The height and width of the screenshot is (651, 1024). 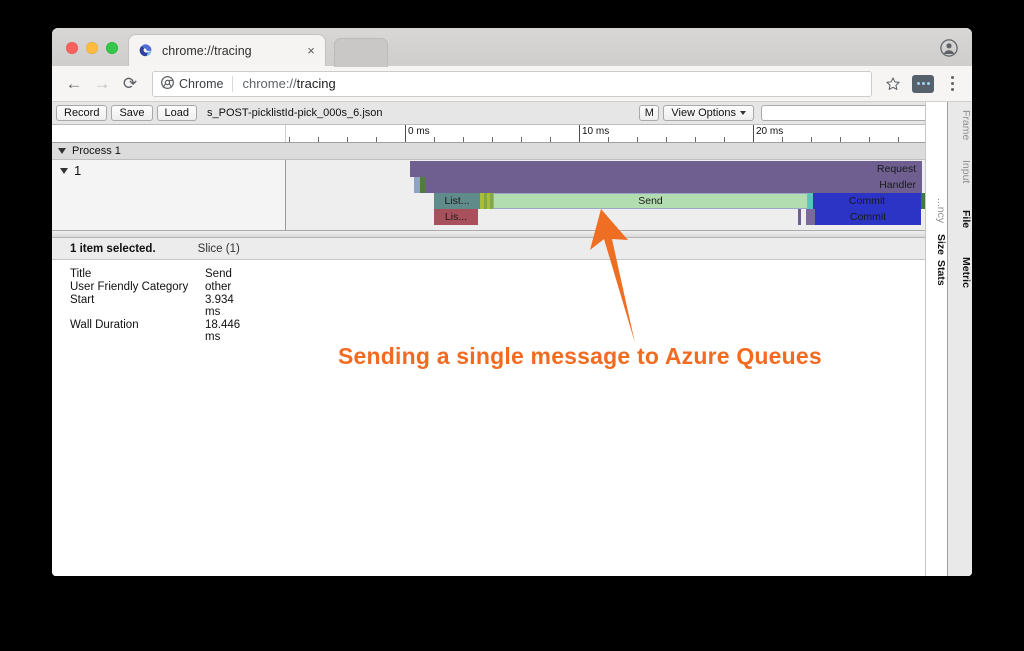 What do you see at coordinates (112, 48) in the screenshot?
I see `maximize-window-button` at bounding box center [112, 48].